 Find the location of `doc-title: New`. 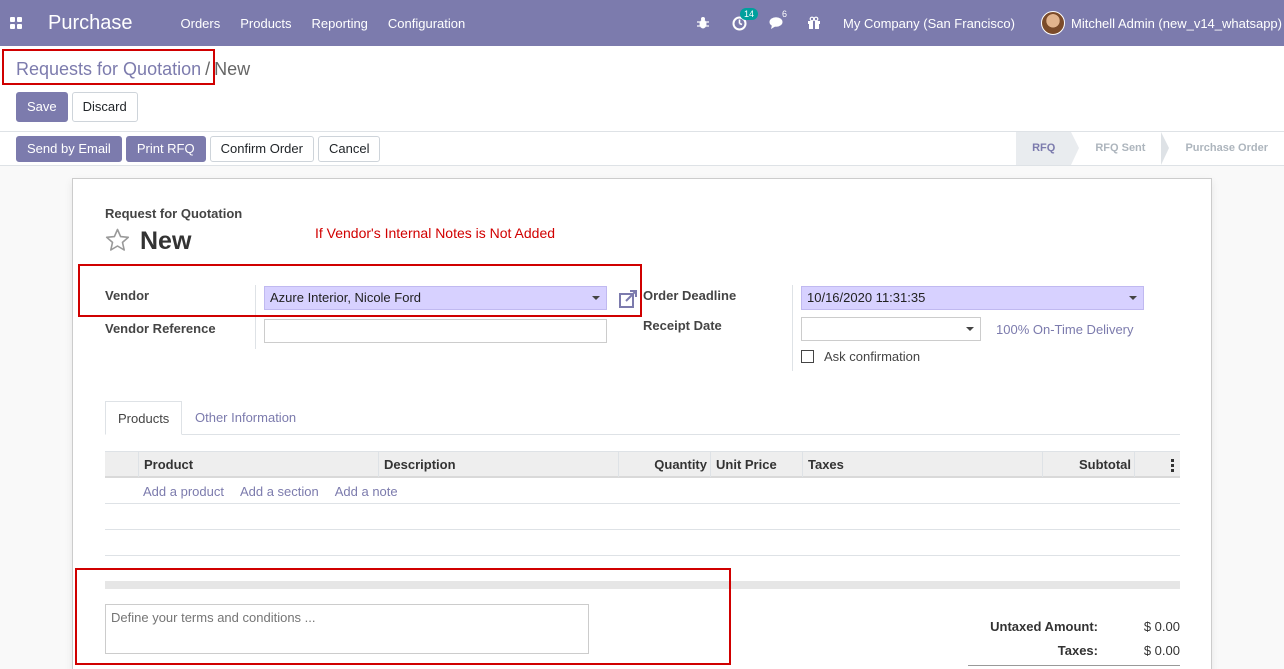

doc-title: New is located at coordinates (148, 241).